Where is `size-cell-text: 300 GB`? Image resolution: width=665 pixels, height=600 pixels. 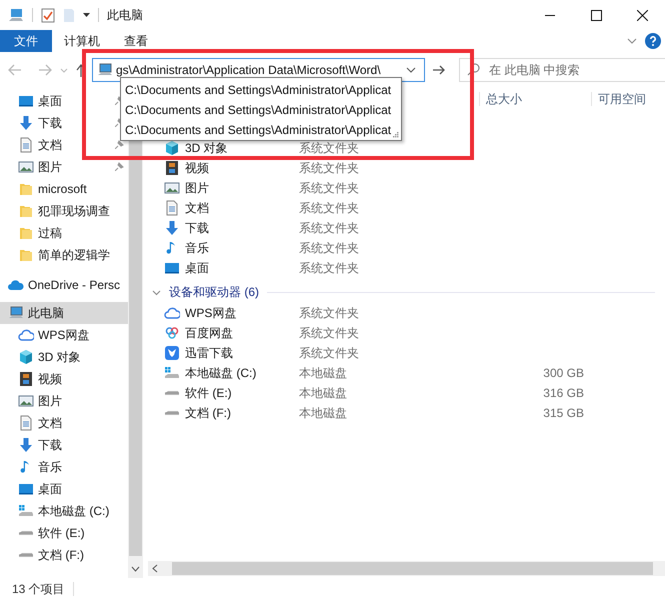
size-cell-text: 300 GB is located at coordinates (563, 373).